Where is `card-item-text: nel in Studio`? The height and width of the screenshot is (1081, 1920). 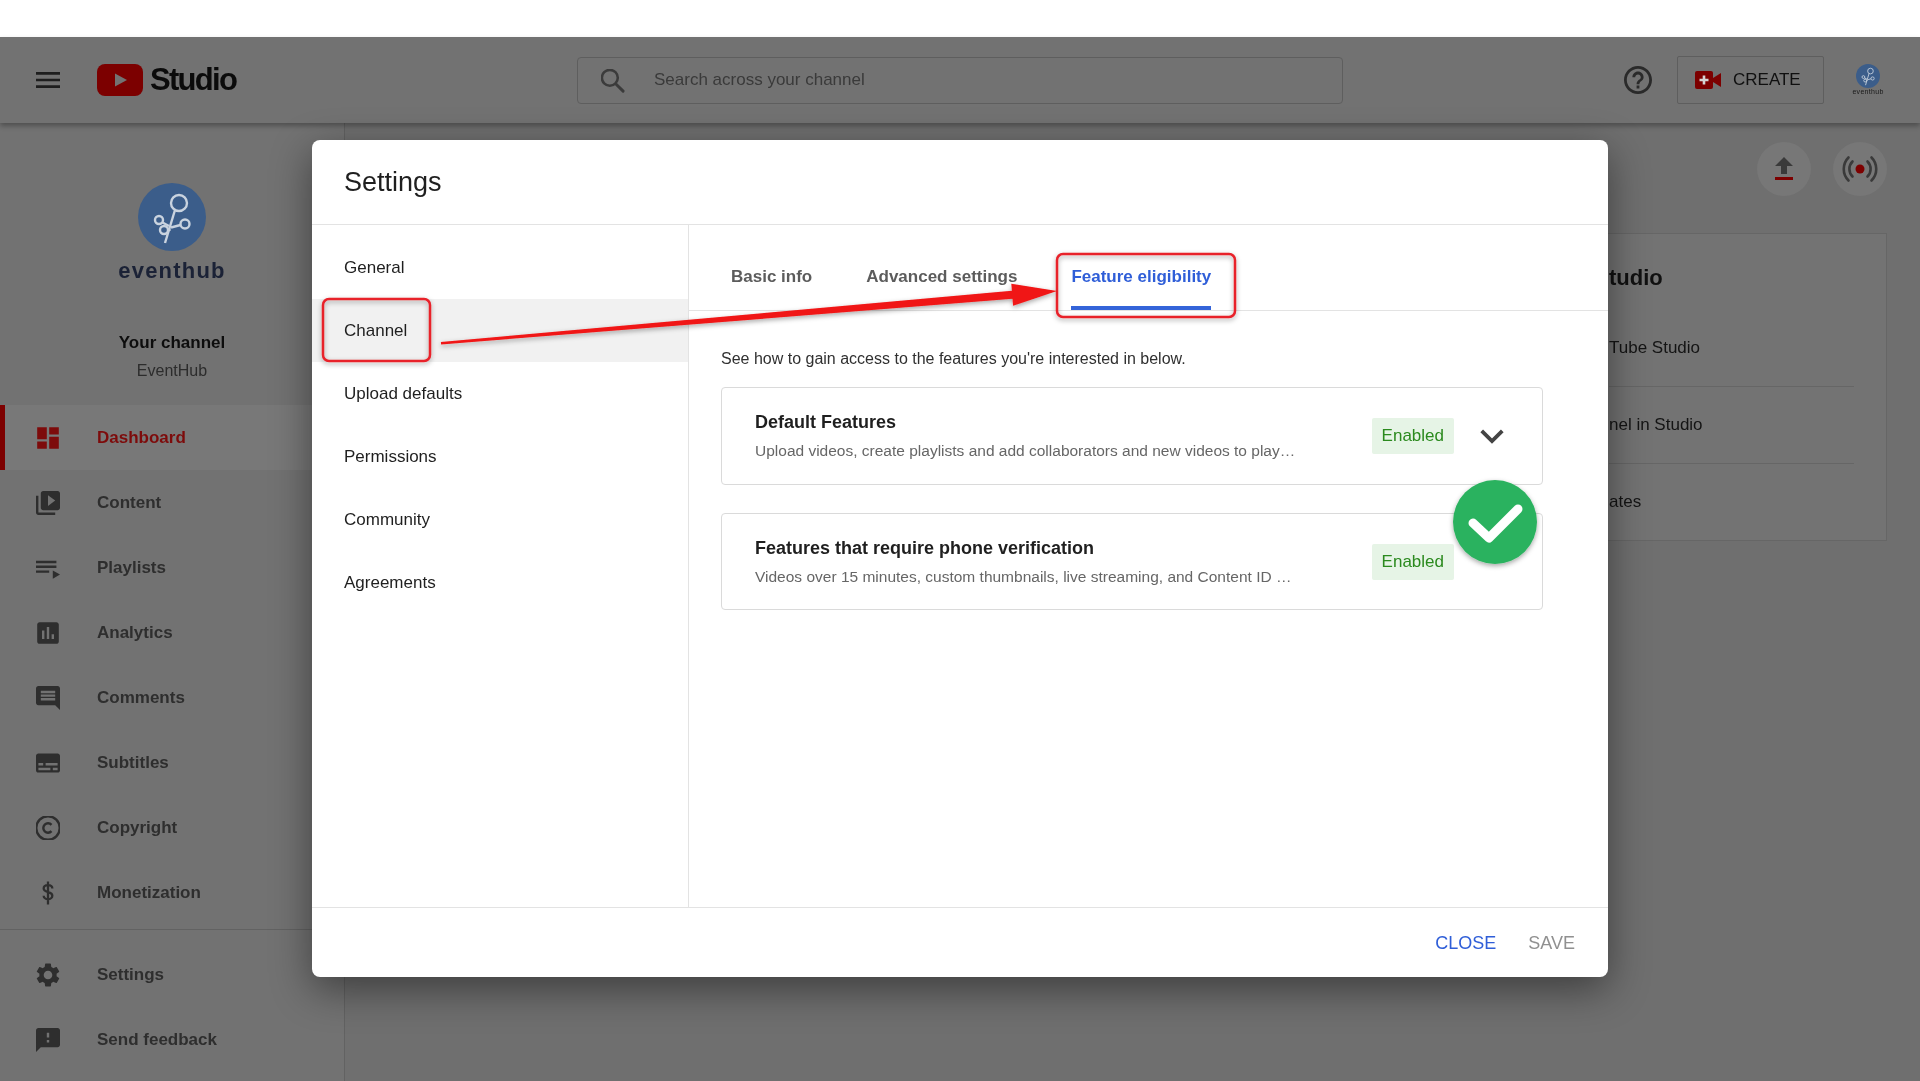
card-item-text: nel in Studio is located at coordinates (1656, 425).